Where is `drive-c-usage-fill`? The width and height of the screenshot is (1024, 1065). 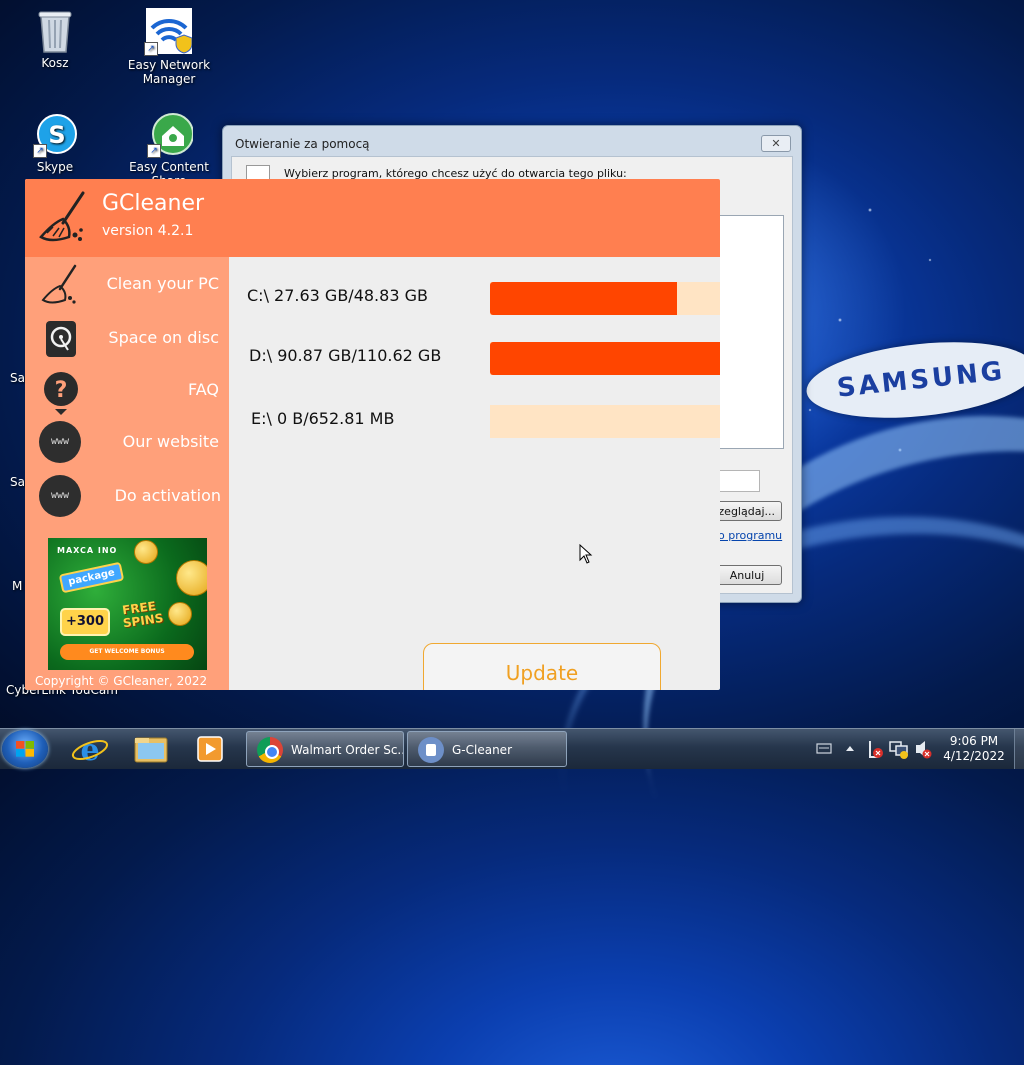
drive-c-usage-fill is located at coordinates (584, 298).